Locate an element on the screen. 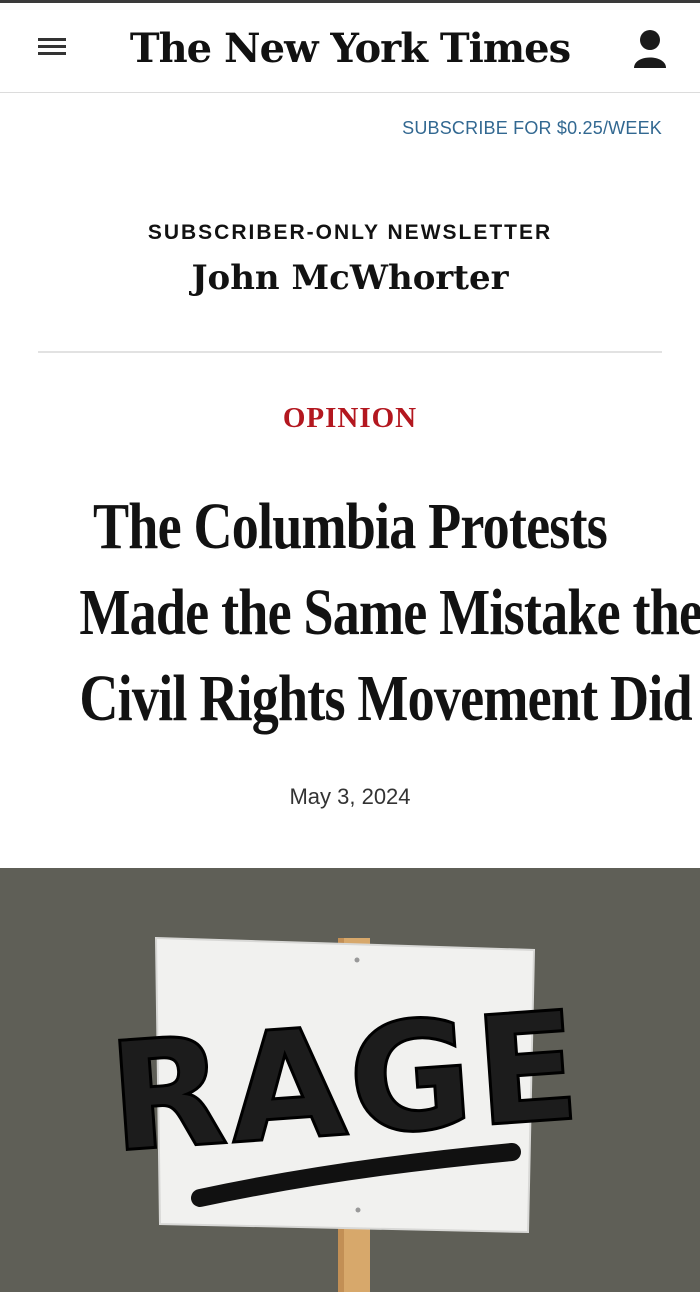  headline-line: Made the Same Mistake the is located at coordinates (389, 612).